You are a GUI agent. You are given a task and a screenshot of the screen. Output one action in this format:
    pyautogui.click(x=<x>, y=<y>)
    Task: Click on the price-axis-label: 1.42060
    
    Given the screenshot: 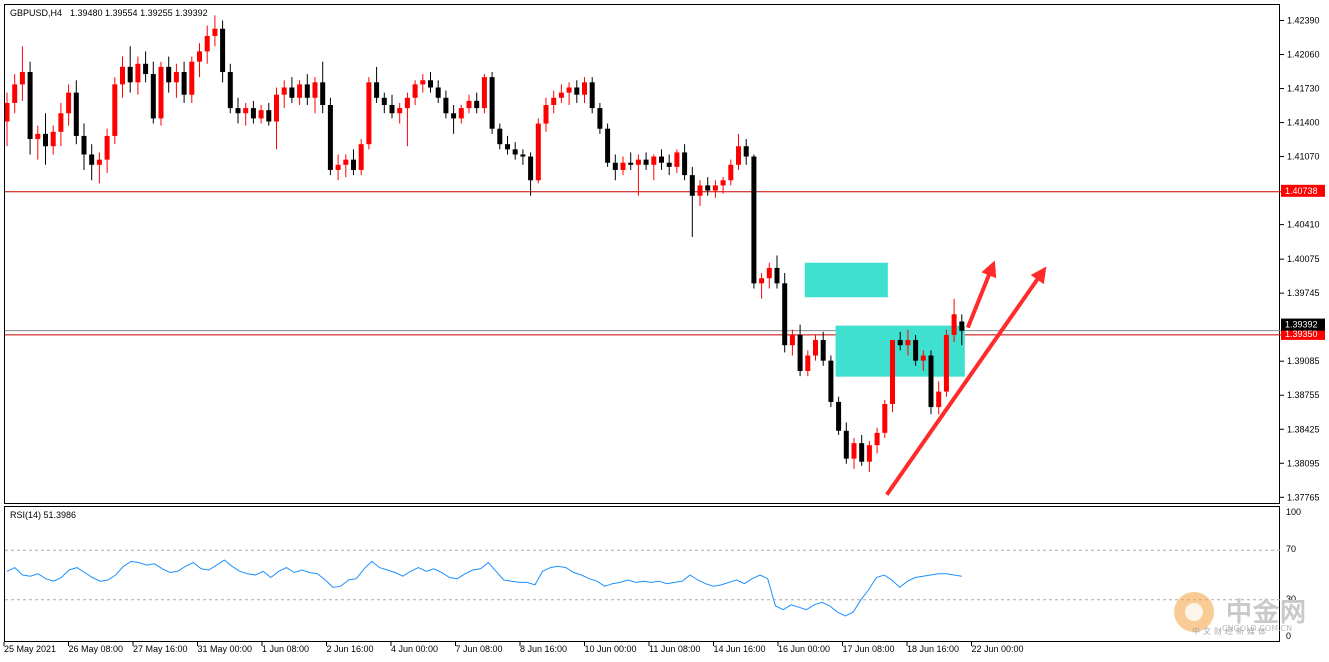 What is the action you would take?
    pyautogui.click(x=1303, y=55)
    